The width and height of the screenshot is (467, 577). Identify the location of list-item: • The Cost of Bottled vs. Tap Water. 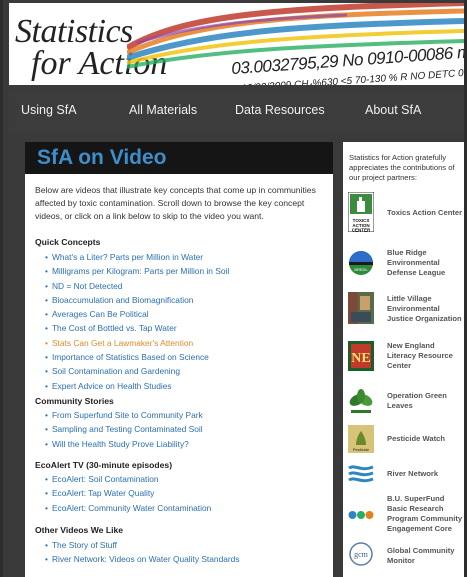
(137, 328).